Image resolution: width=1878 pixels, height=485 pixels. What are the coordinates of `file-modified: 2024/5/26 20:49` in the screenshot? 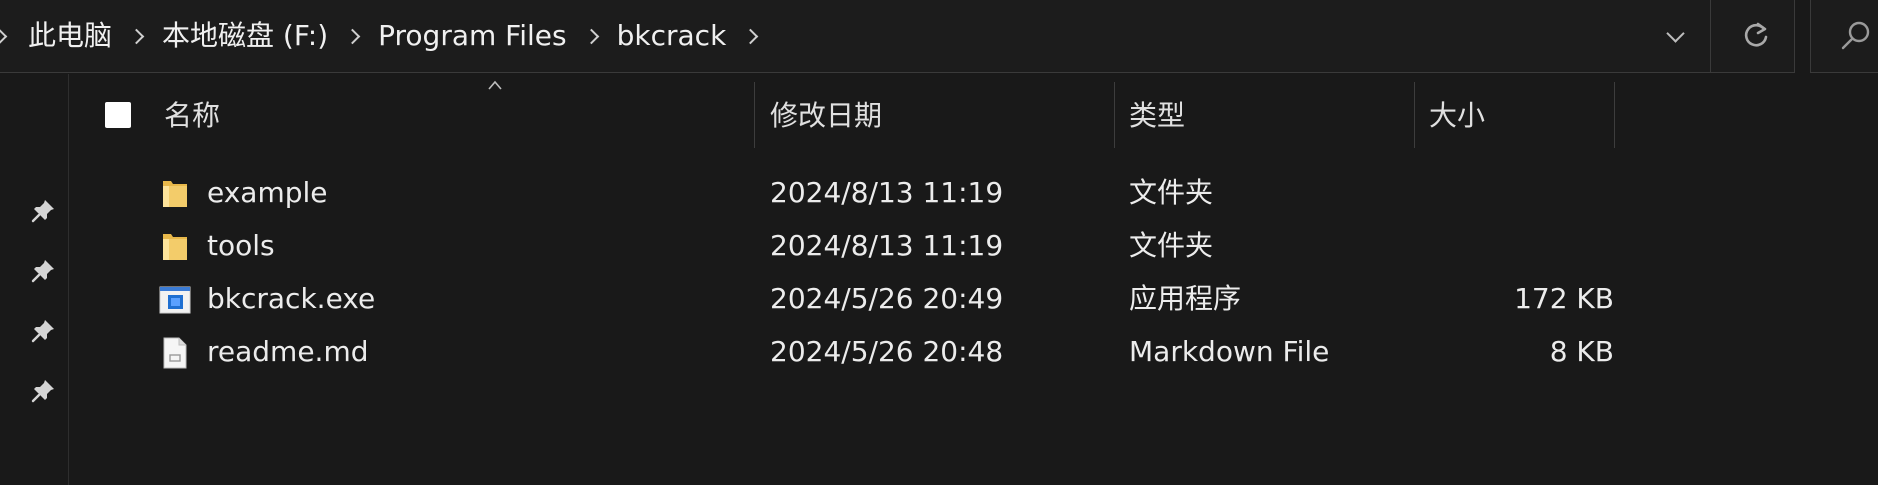 It's located at (887, 298).